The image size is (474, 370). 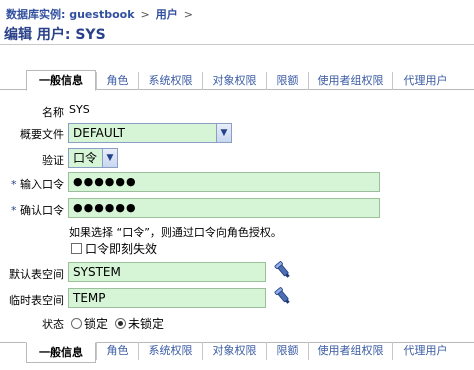 What do you see at coordinates (99, 133) in the screenshot?
I see `profile-select-value: DEFAULT` at bounding box center [99, 133].